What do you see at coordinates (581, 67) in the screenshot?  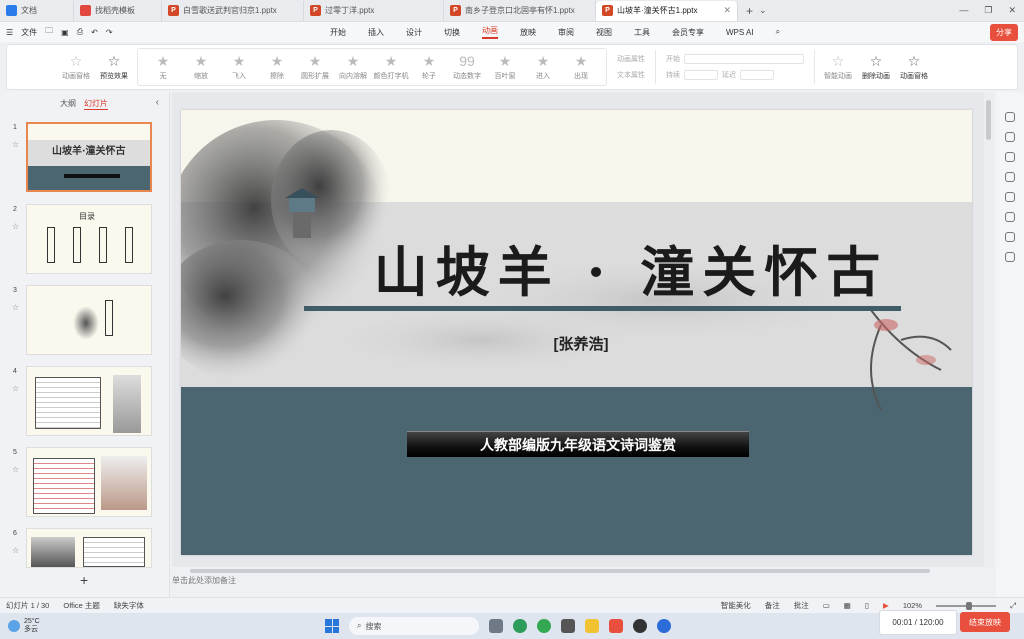 I see `effect-appear: ★ 出现` at bounding box center [581, 67].